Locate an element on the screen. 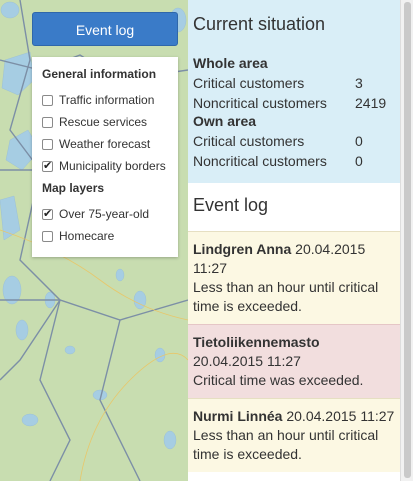  scrollbar-thumb is located at coordinates (407, 240).